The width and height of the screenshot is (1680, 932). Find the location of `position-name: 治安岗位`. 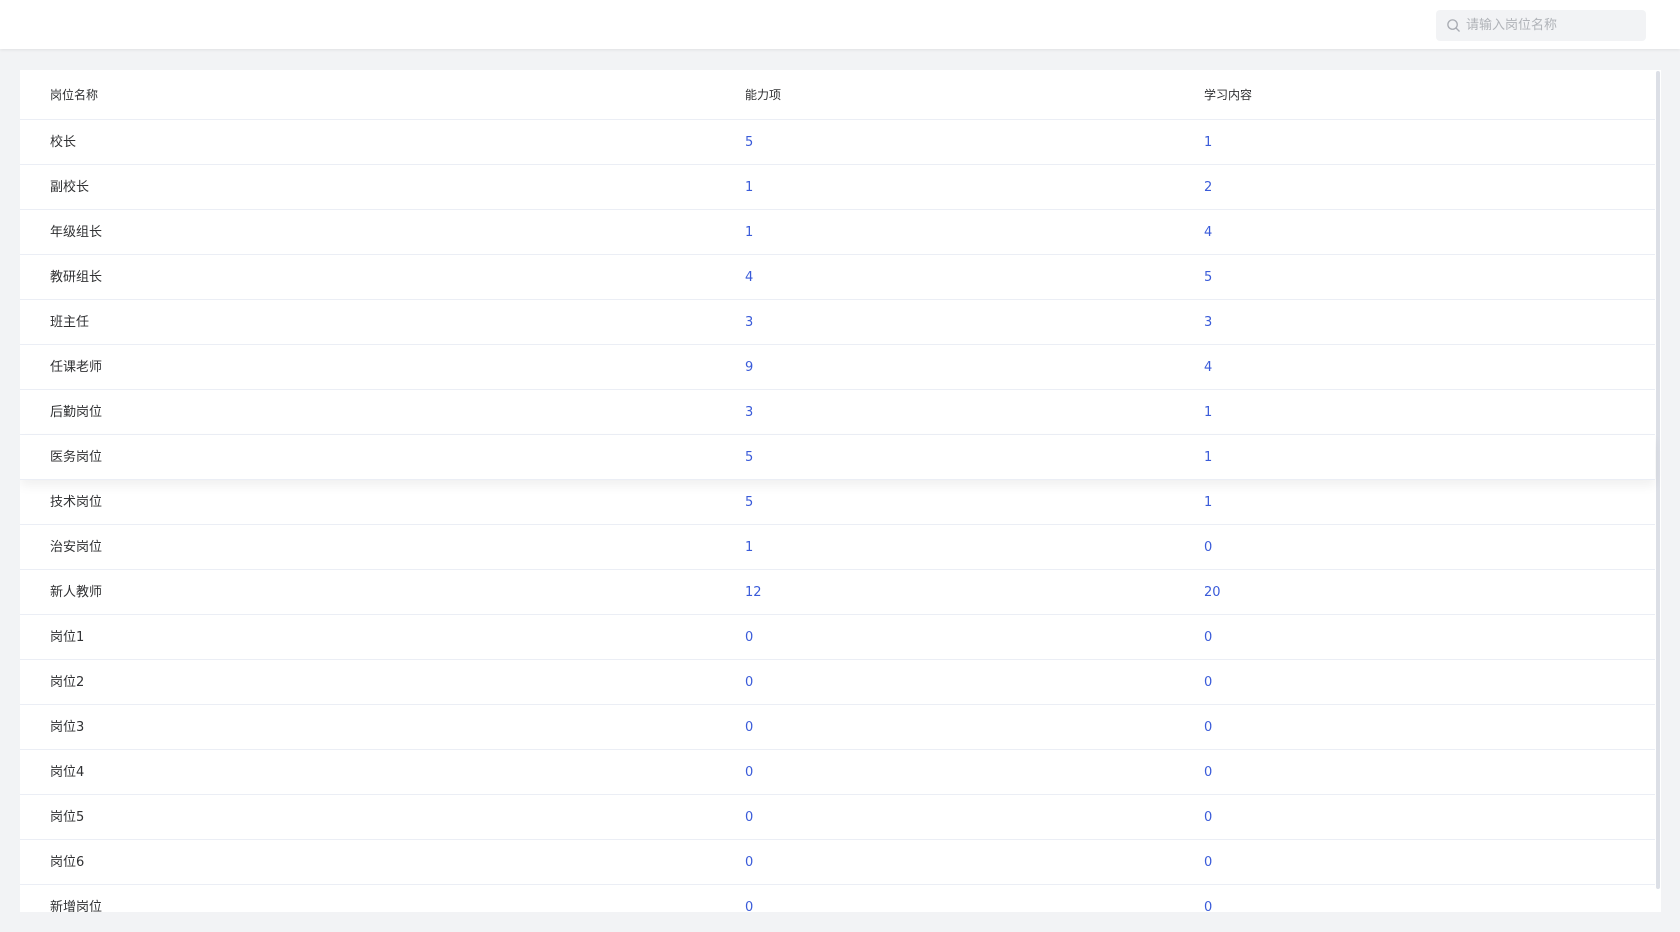

position-name: 治安岗位 is located at coordinates (76, 547).